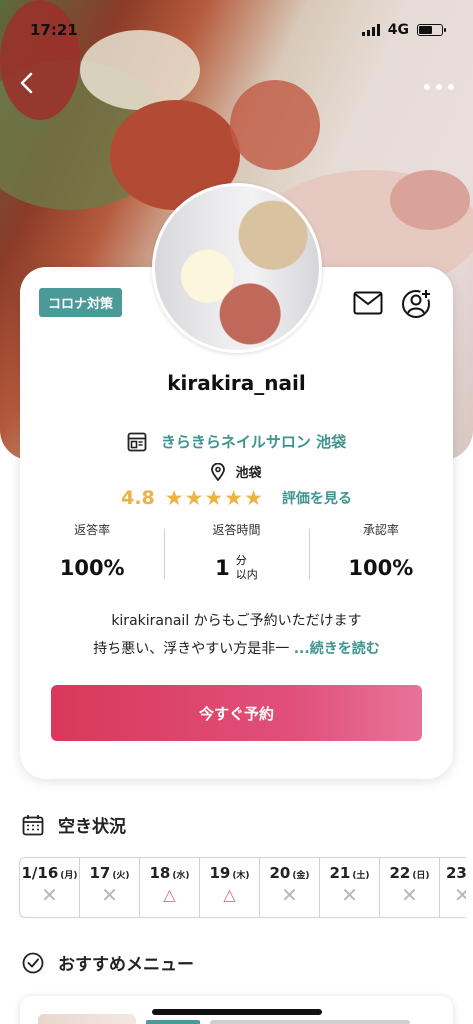 The image size is (473, 1024). What do you see at coordinates (361, 876) in the screenshot?
I see `day-of-week: (土)` at bounding box center [361, 876].